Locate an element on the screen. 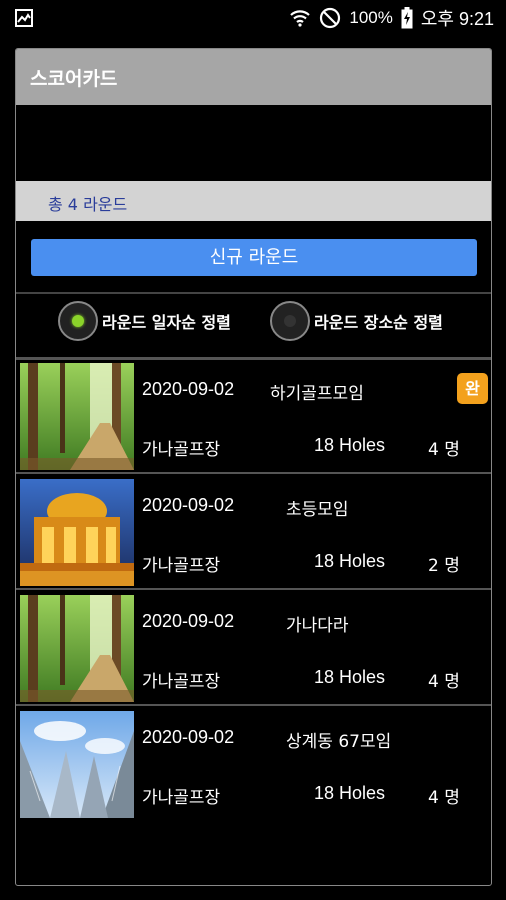 The width and height of the screenshot is (506, 900). sort-by-place-radio: 라운드 장소순 정렬 is located at coordinates (356, 321).